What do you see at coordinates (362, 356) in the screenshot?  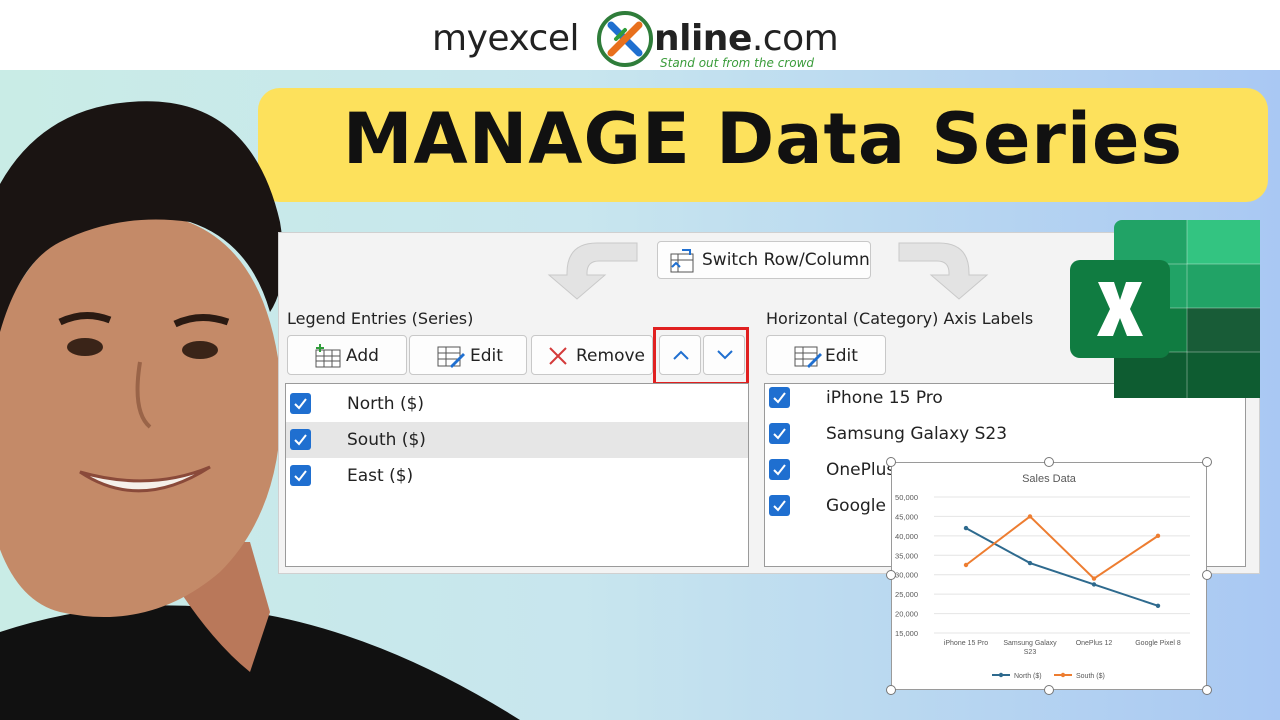 I see `add-label: Add` at bounding box center [362, 356].